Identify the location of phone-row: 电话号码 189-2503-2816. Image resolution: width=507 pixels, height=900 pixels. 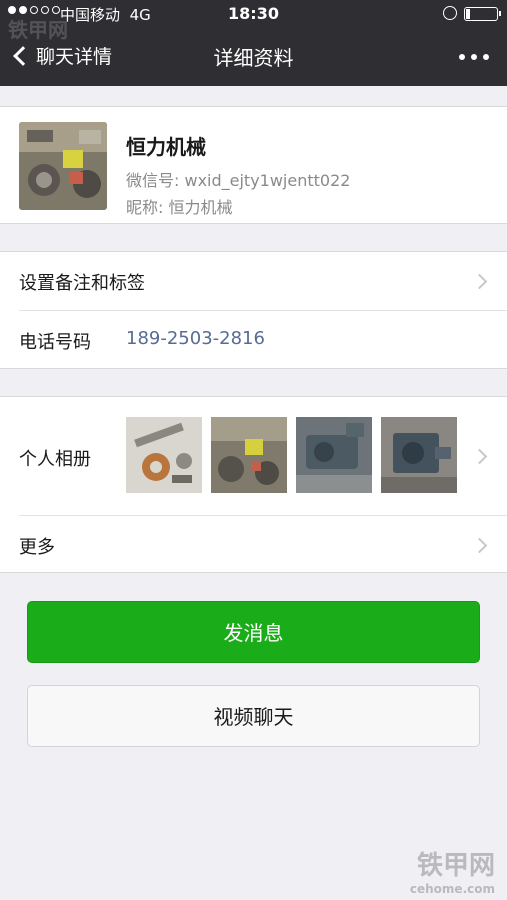
(253, 340).